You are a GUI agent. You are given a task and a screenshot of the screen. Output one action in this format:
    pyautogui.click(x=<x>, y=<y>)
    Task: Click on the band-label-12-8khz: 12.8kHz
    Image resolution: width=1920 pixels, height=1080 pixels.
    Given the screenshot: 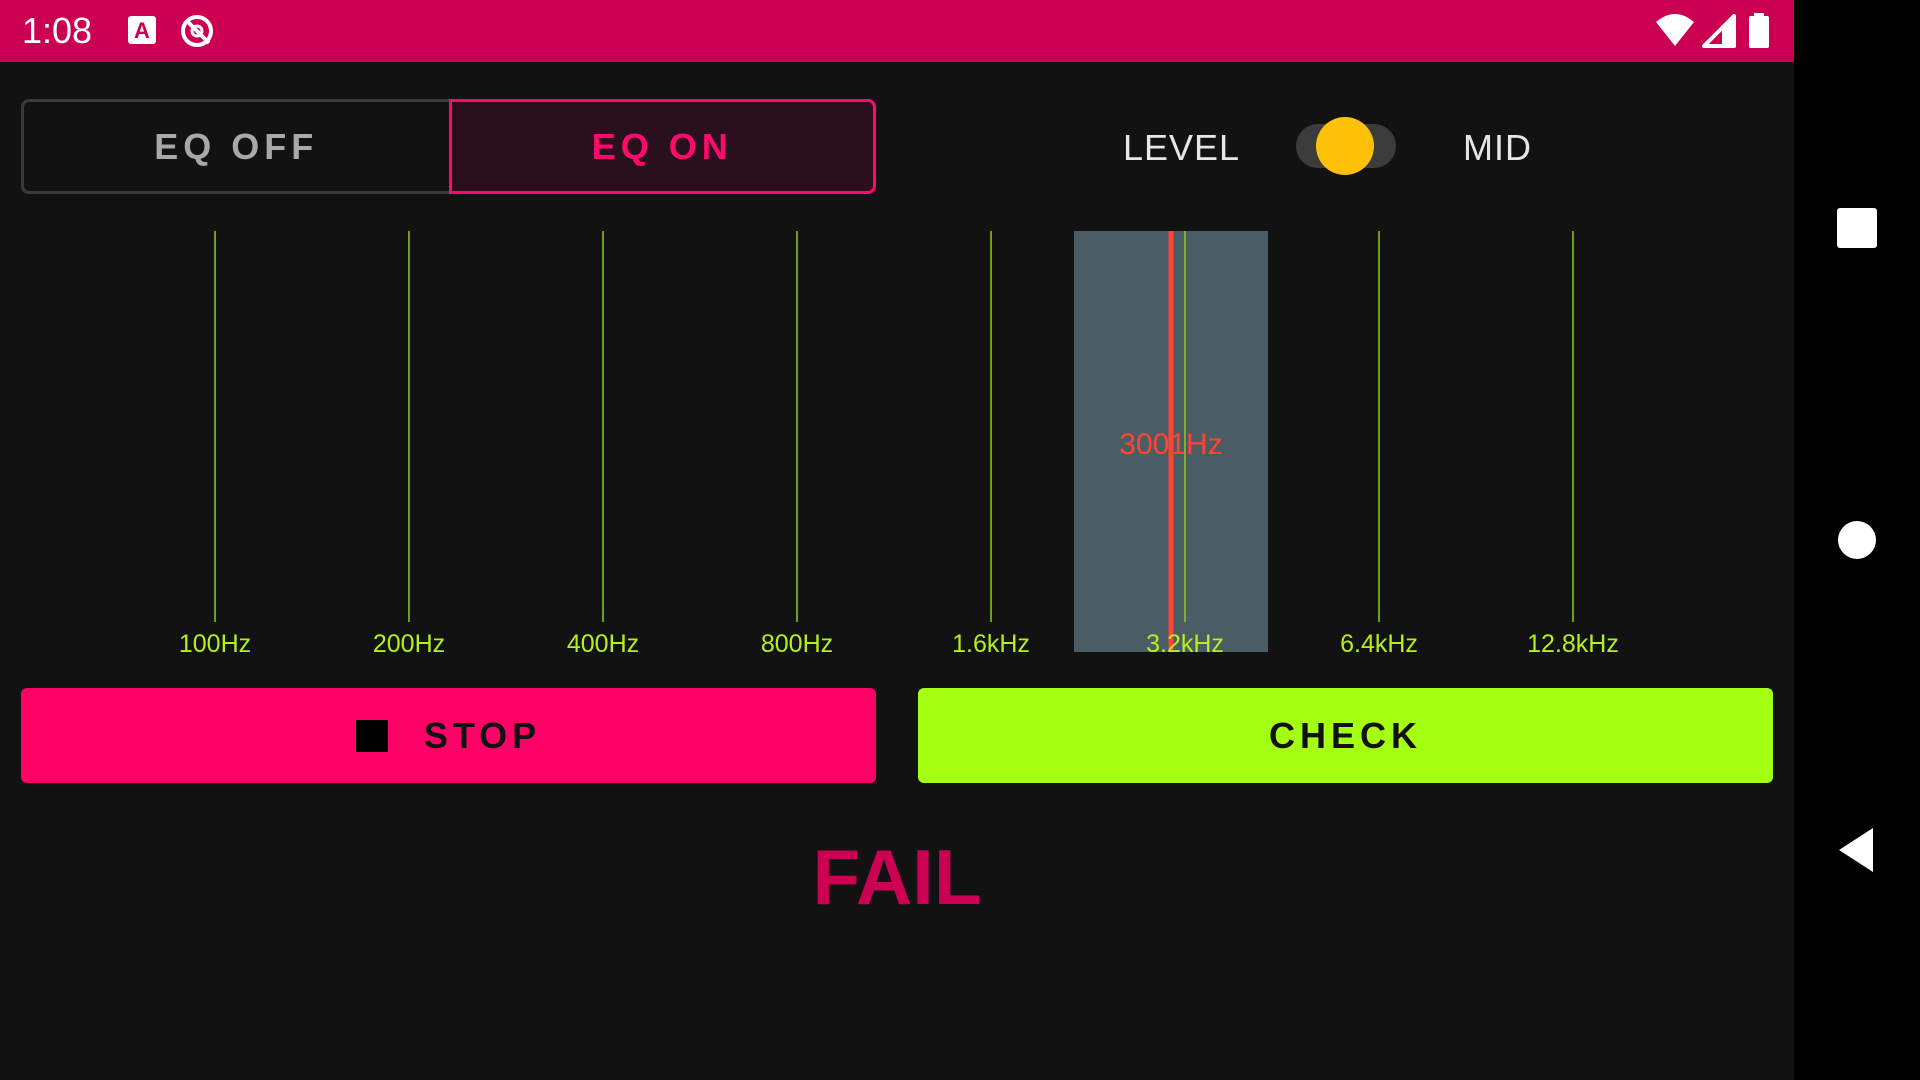 What is the action you would take?
    pyautogui.click(x=1573, y=644)
    